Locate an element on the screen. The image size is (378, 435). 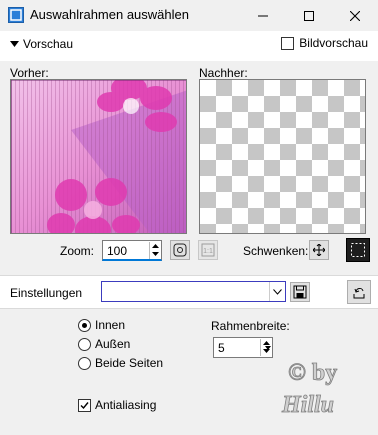
chevron-down-icon is located at coordinates (277, 291).